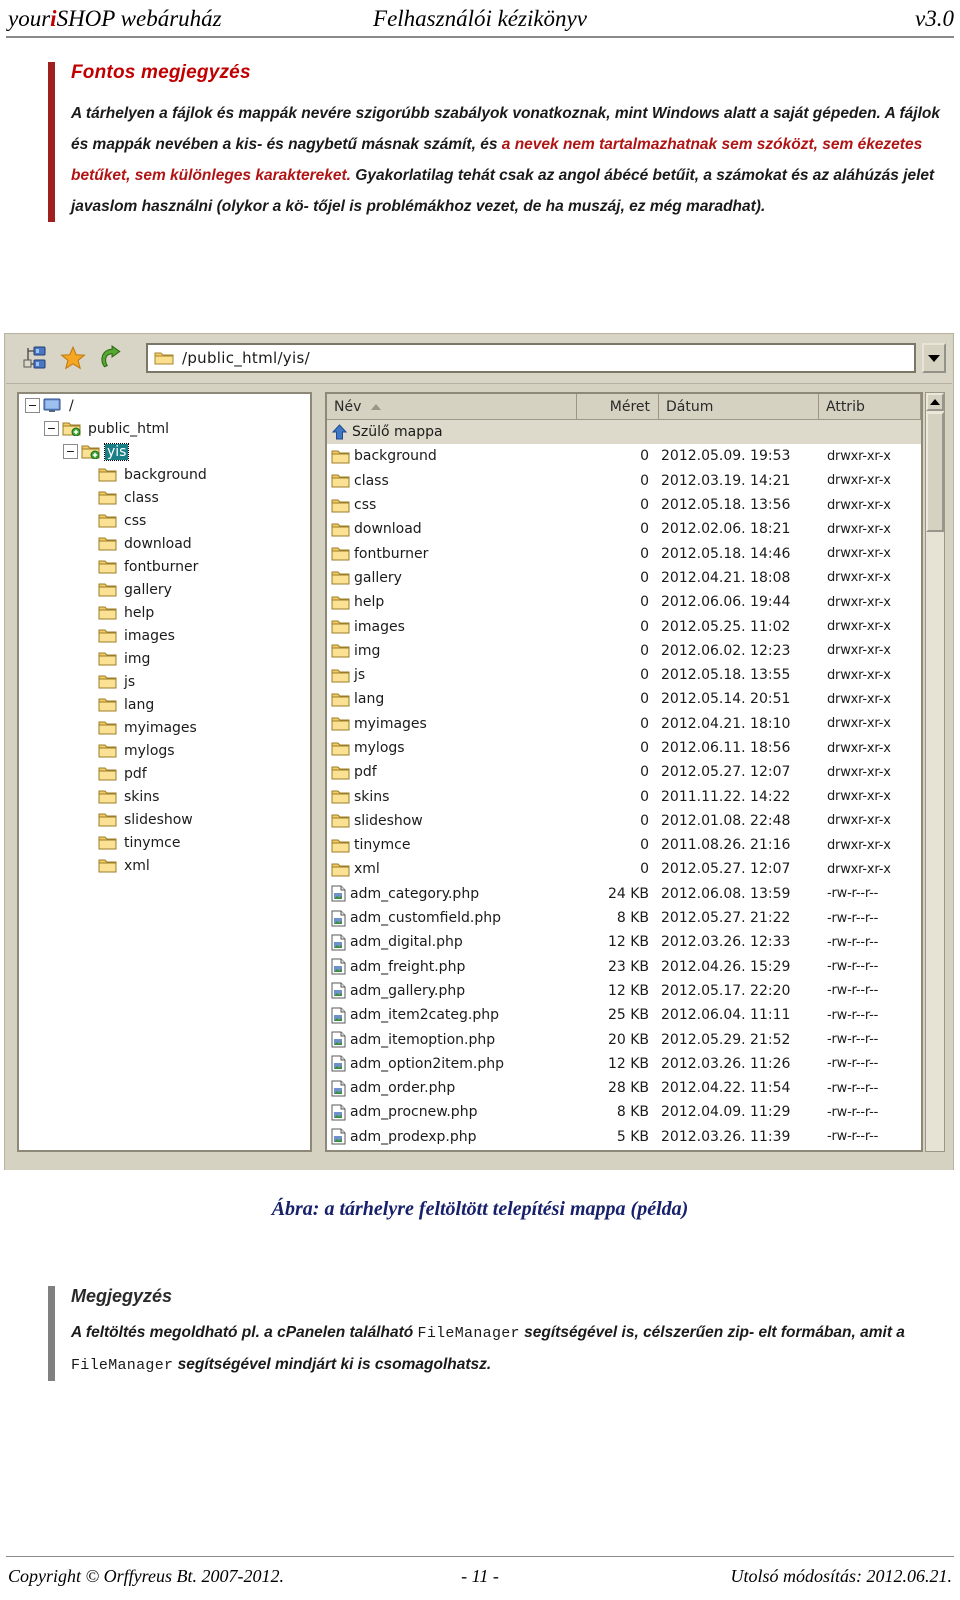  What do you see at coordinates (367, 869) in the screenshot?
I see `file-name-label: xml` at bounding box center [367, 869].